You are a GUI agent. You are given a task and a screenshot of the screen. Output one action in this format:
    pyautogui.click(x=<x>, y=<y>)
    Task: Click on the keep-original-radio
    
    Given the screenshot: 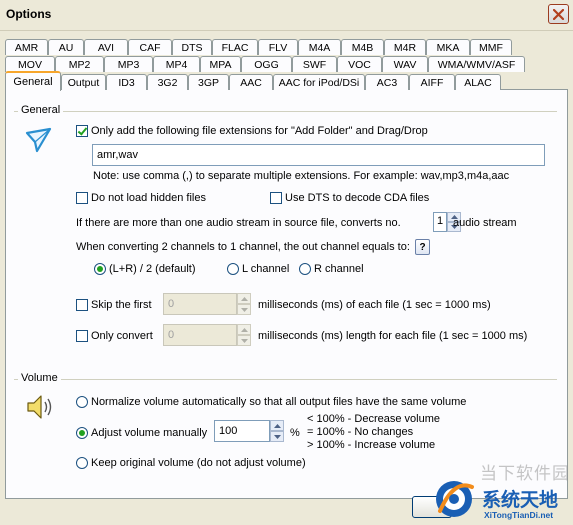 What is the action you would take?
    pyautogui.click(x=82, y=463)
    